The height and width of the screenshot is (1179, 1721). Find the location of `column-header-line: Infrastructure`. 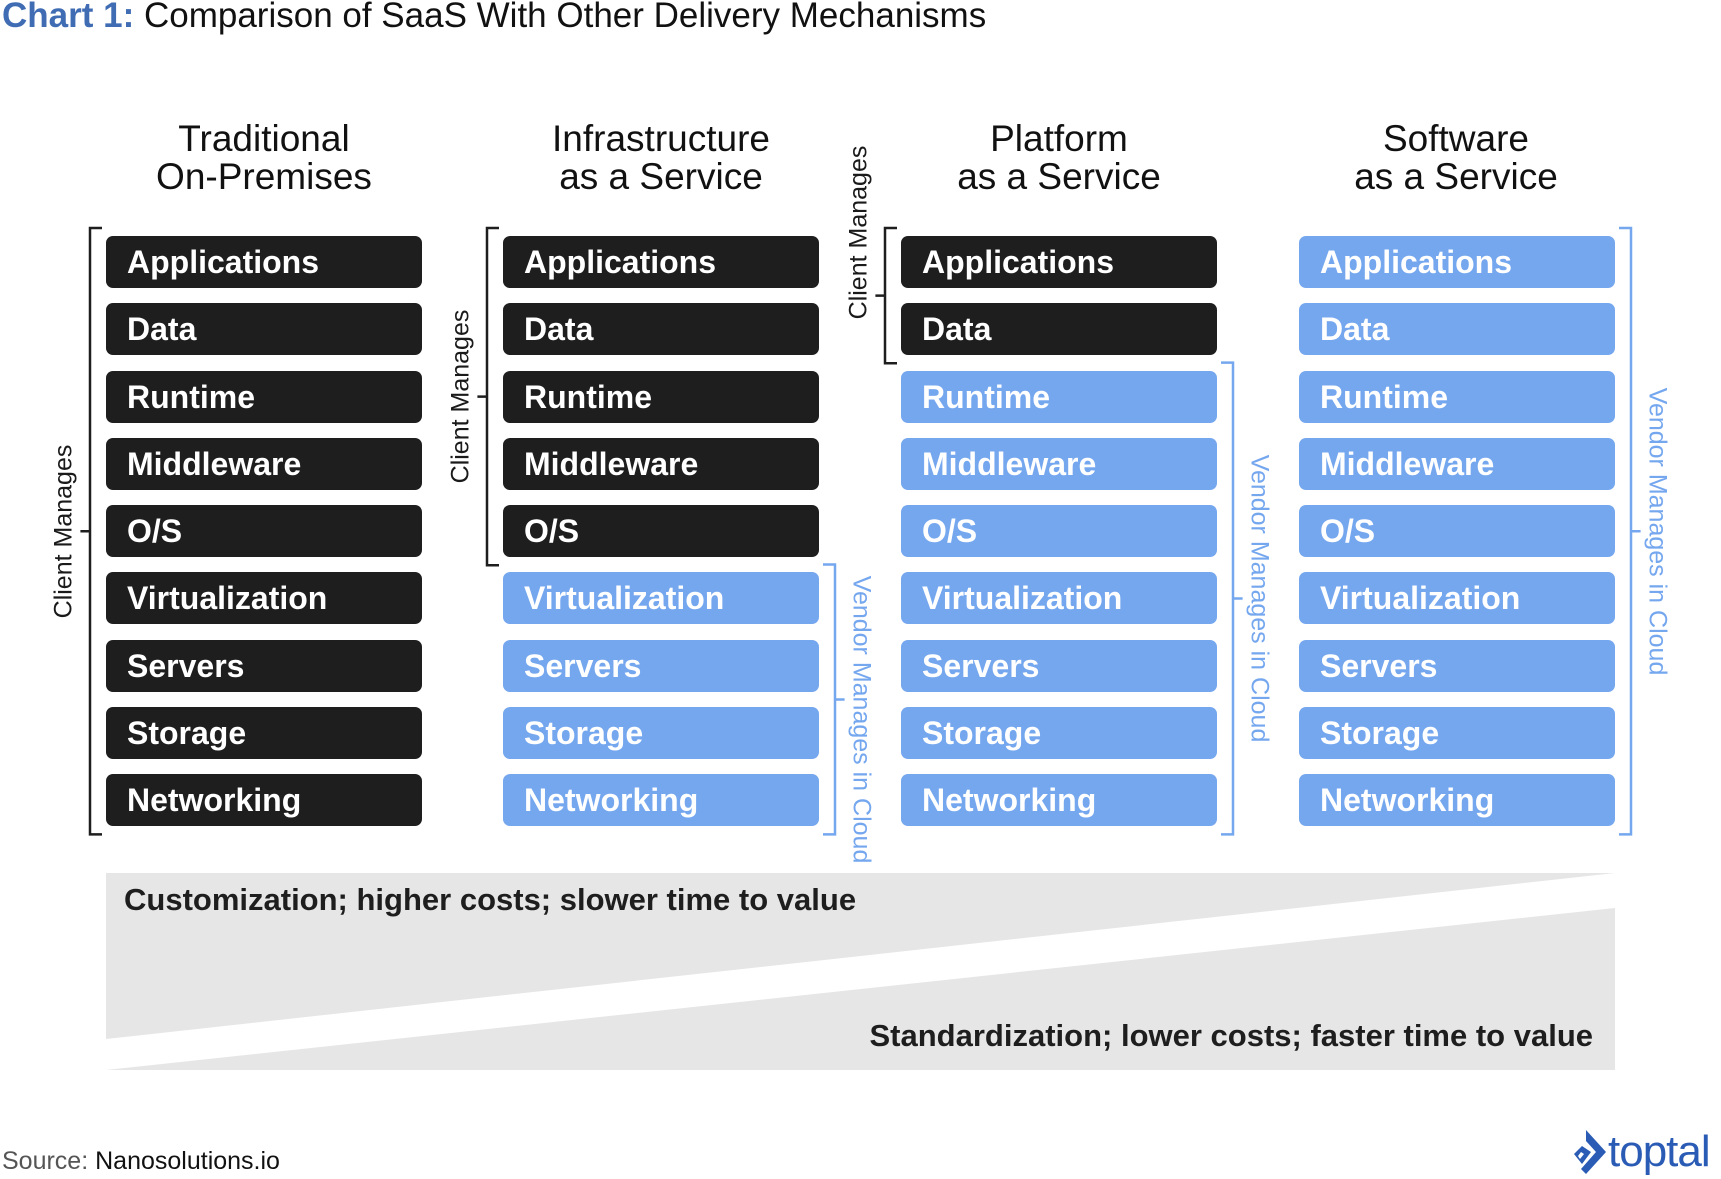

column-header-line: Infrastructure is located at coordinates (661, 138).